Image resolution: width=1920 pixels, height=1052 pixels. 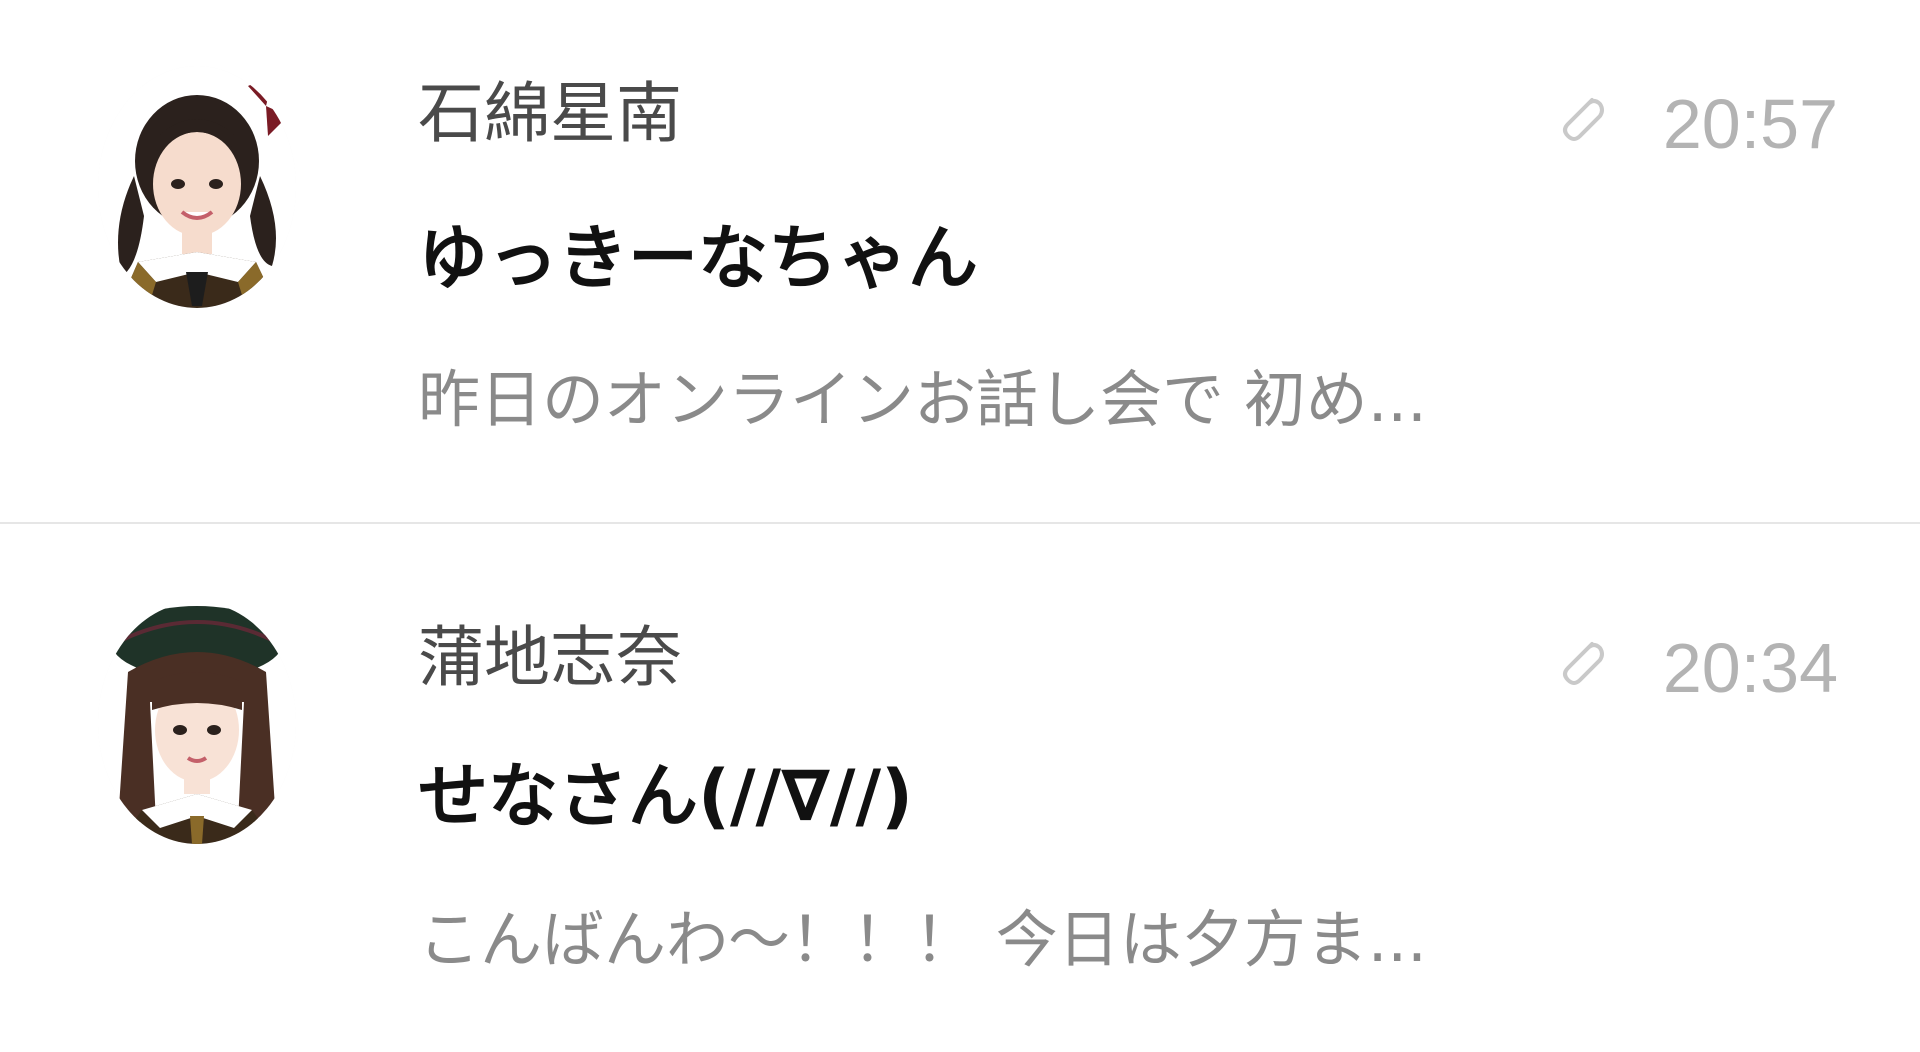 What do you see at coordinates (1750, 124) in the screenshot?
I see `message-time: 20:57` at bounding box center [1750, 124].